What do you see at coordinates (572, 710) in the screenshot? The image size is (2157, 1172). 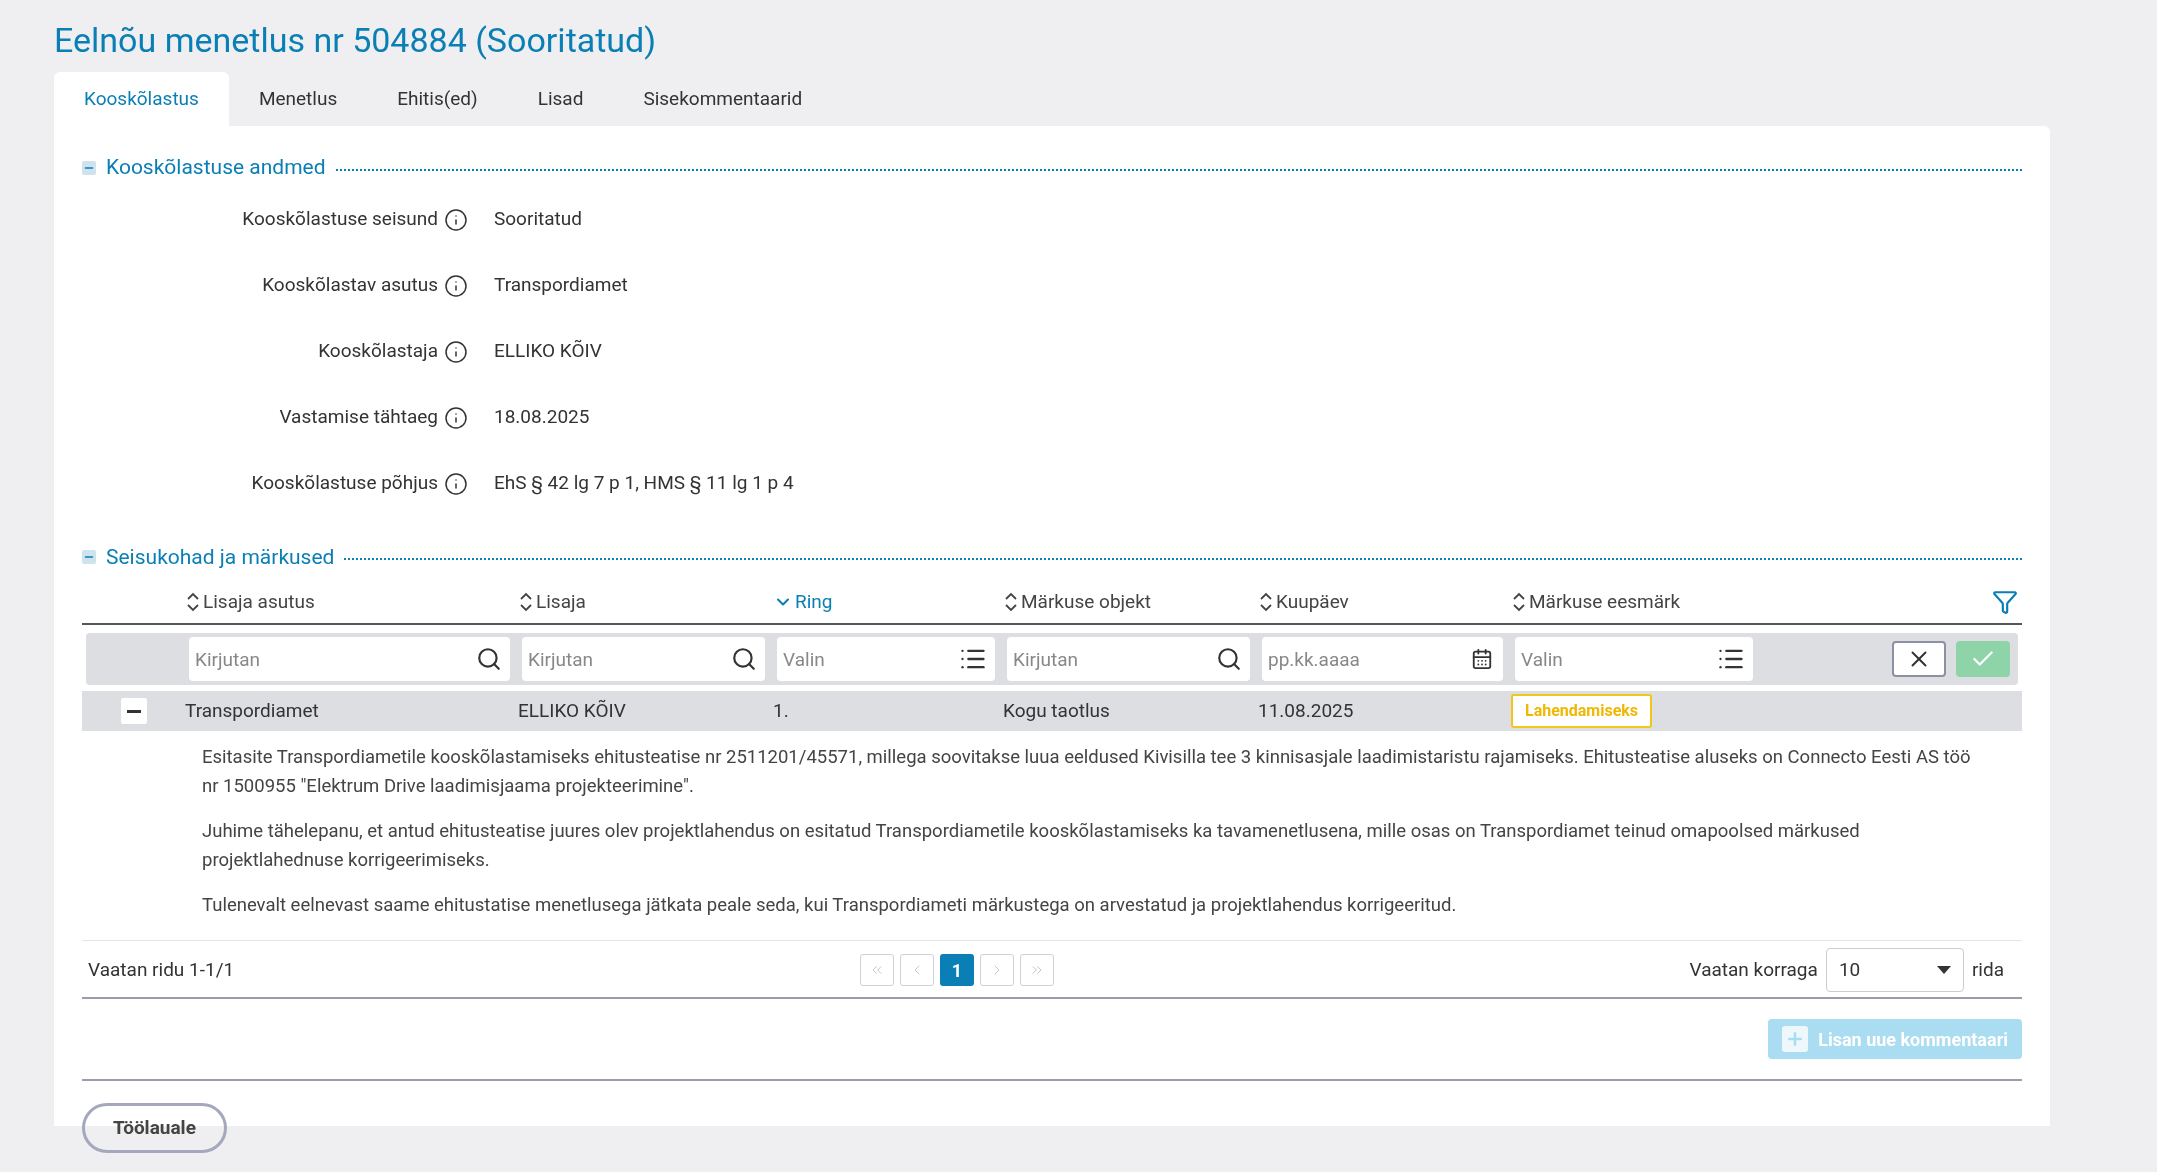 I see `table-cell-text: ELLIKO KÕIV` at bounding box center [572, 710].